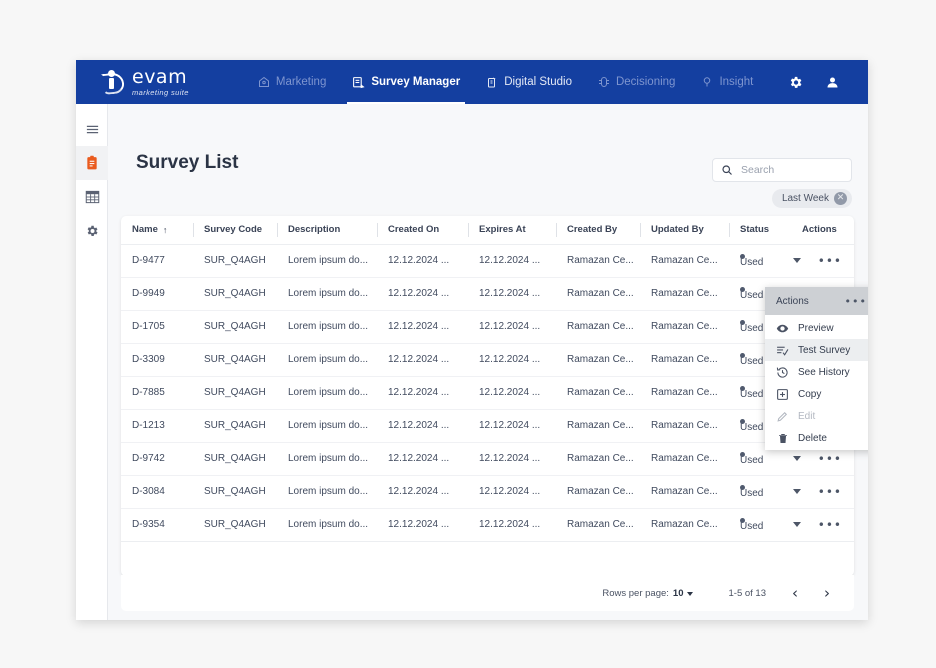 This screenshot has height=668, width=936. What do you see at coordinates (782, 372) in the screenshot?
I see `history-clock-icon` at bounding box center [782, 372].